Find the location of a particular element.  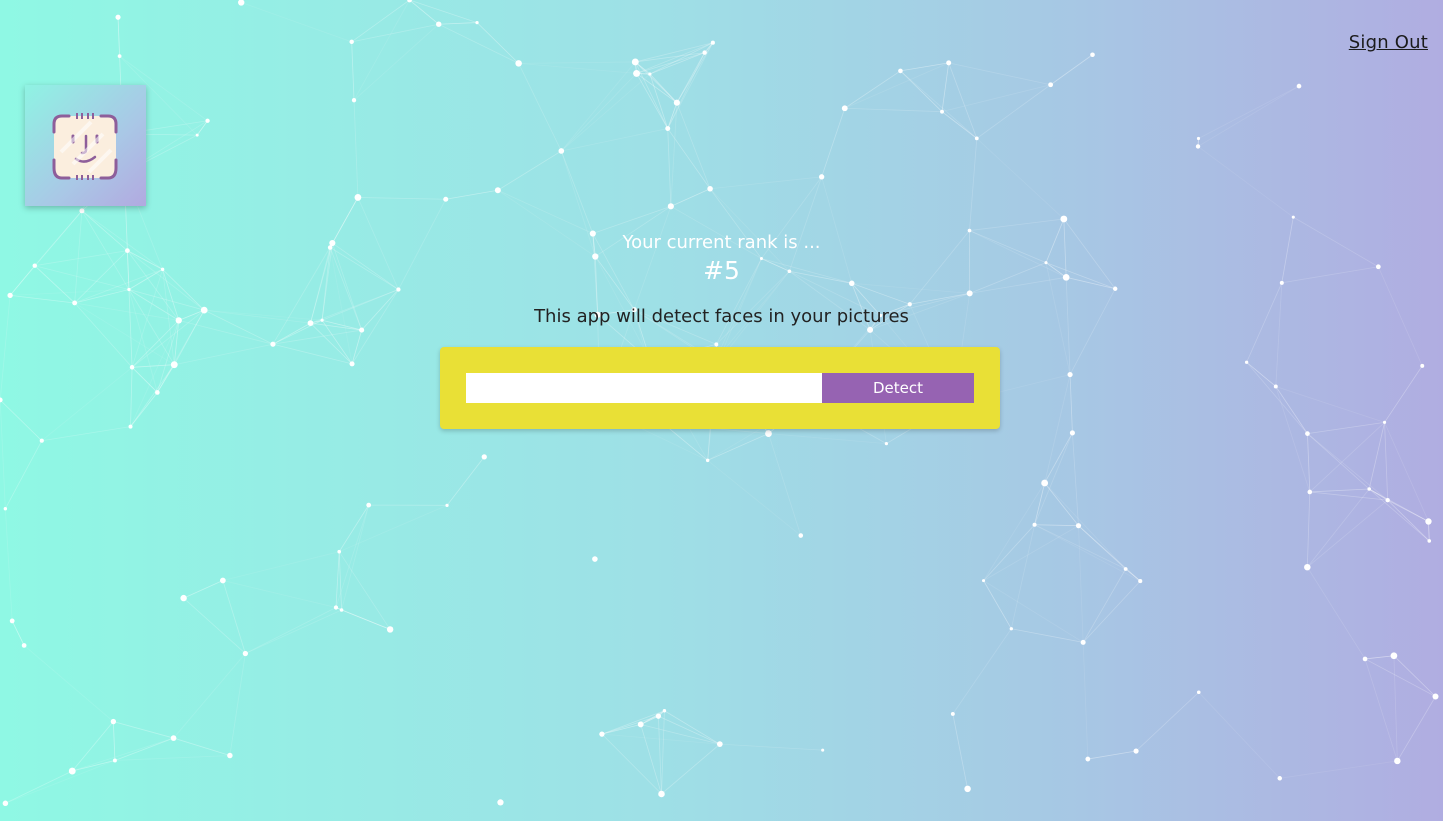

logo is located at coordinates (85, 145).